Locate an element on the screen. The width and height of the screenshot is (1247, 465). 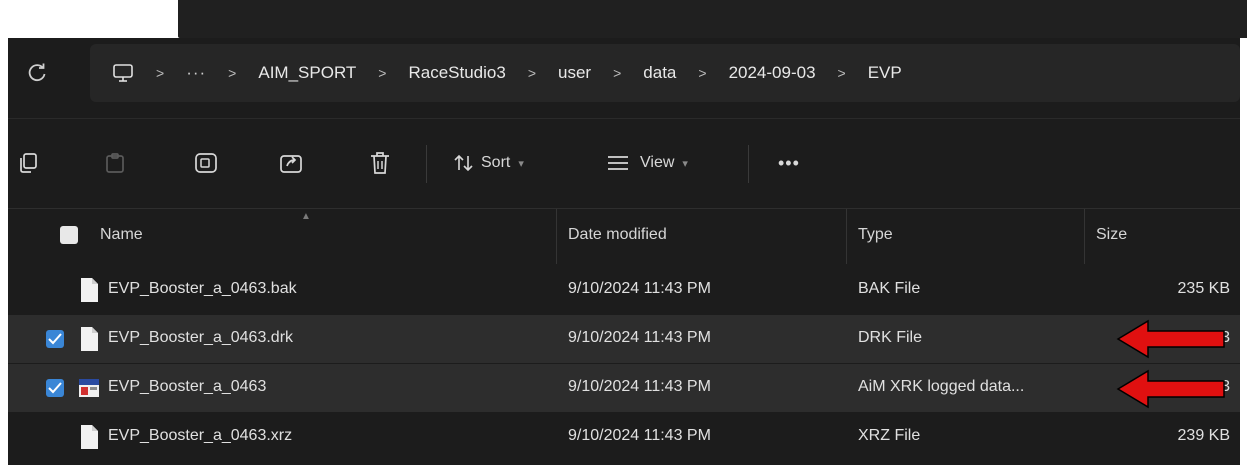
breadcrumb-aim-sport: AIM_SPORT is located at coordinates (307, 73).